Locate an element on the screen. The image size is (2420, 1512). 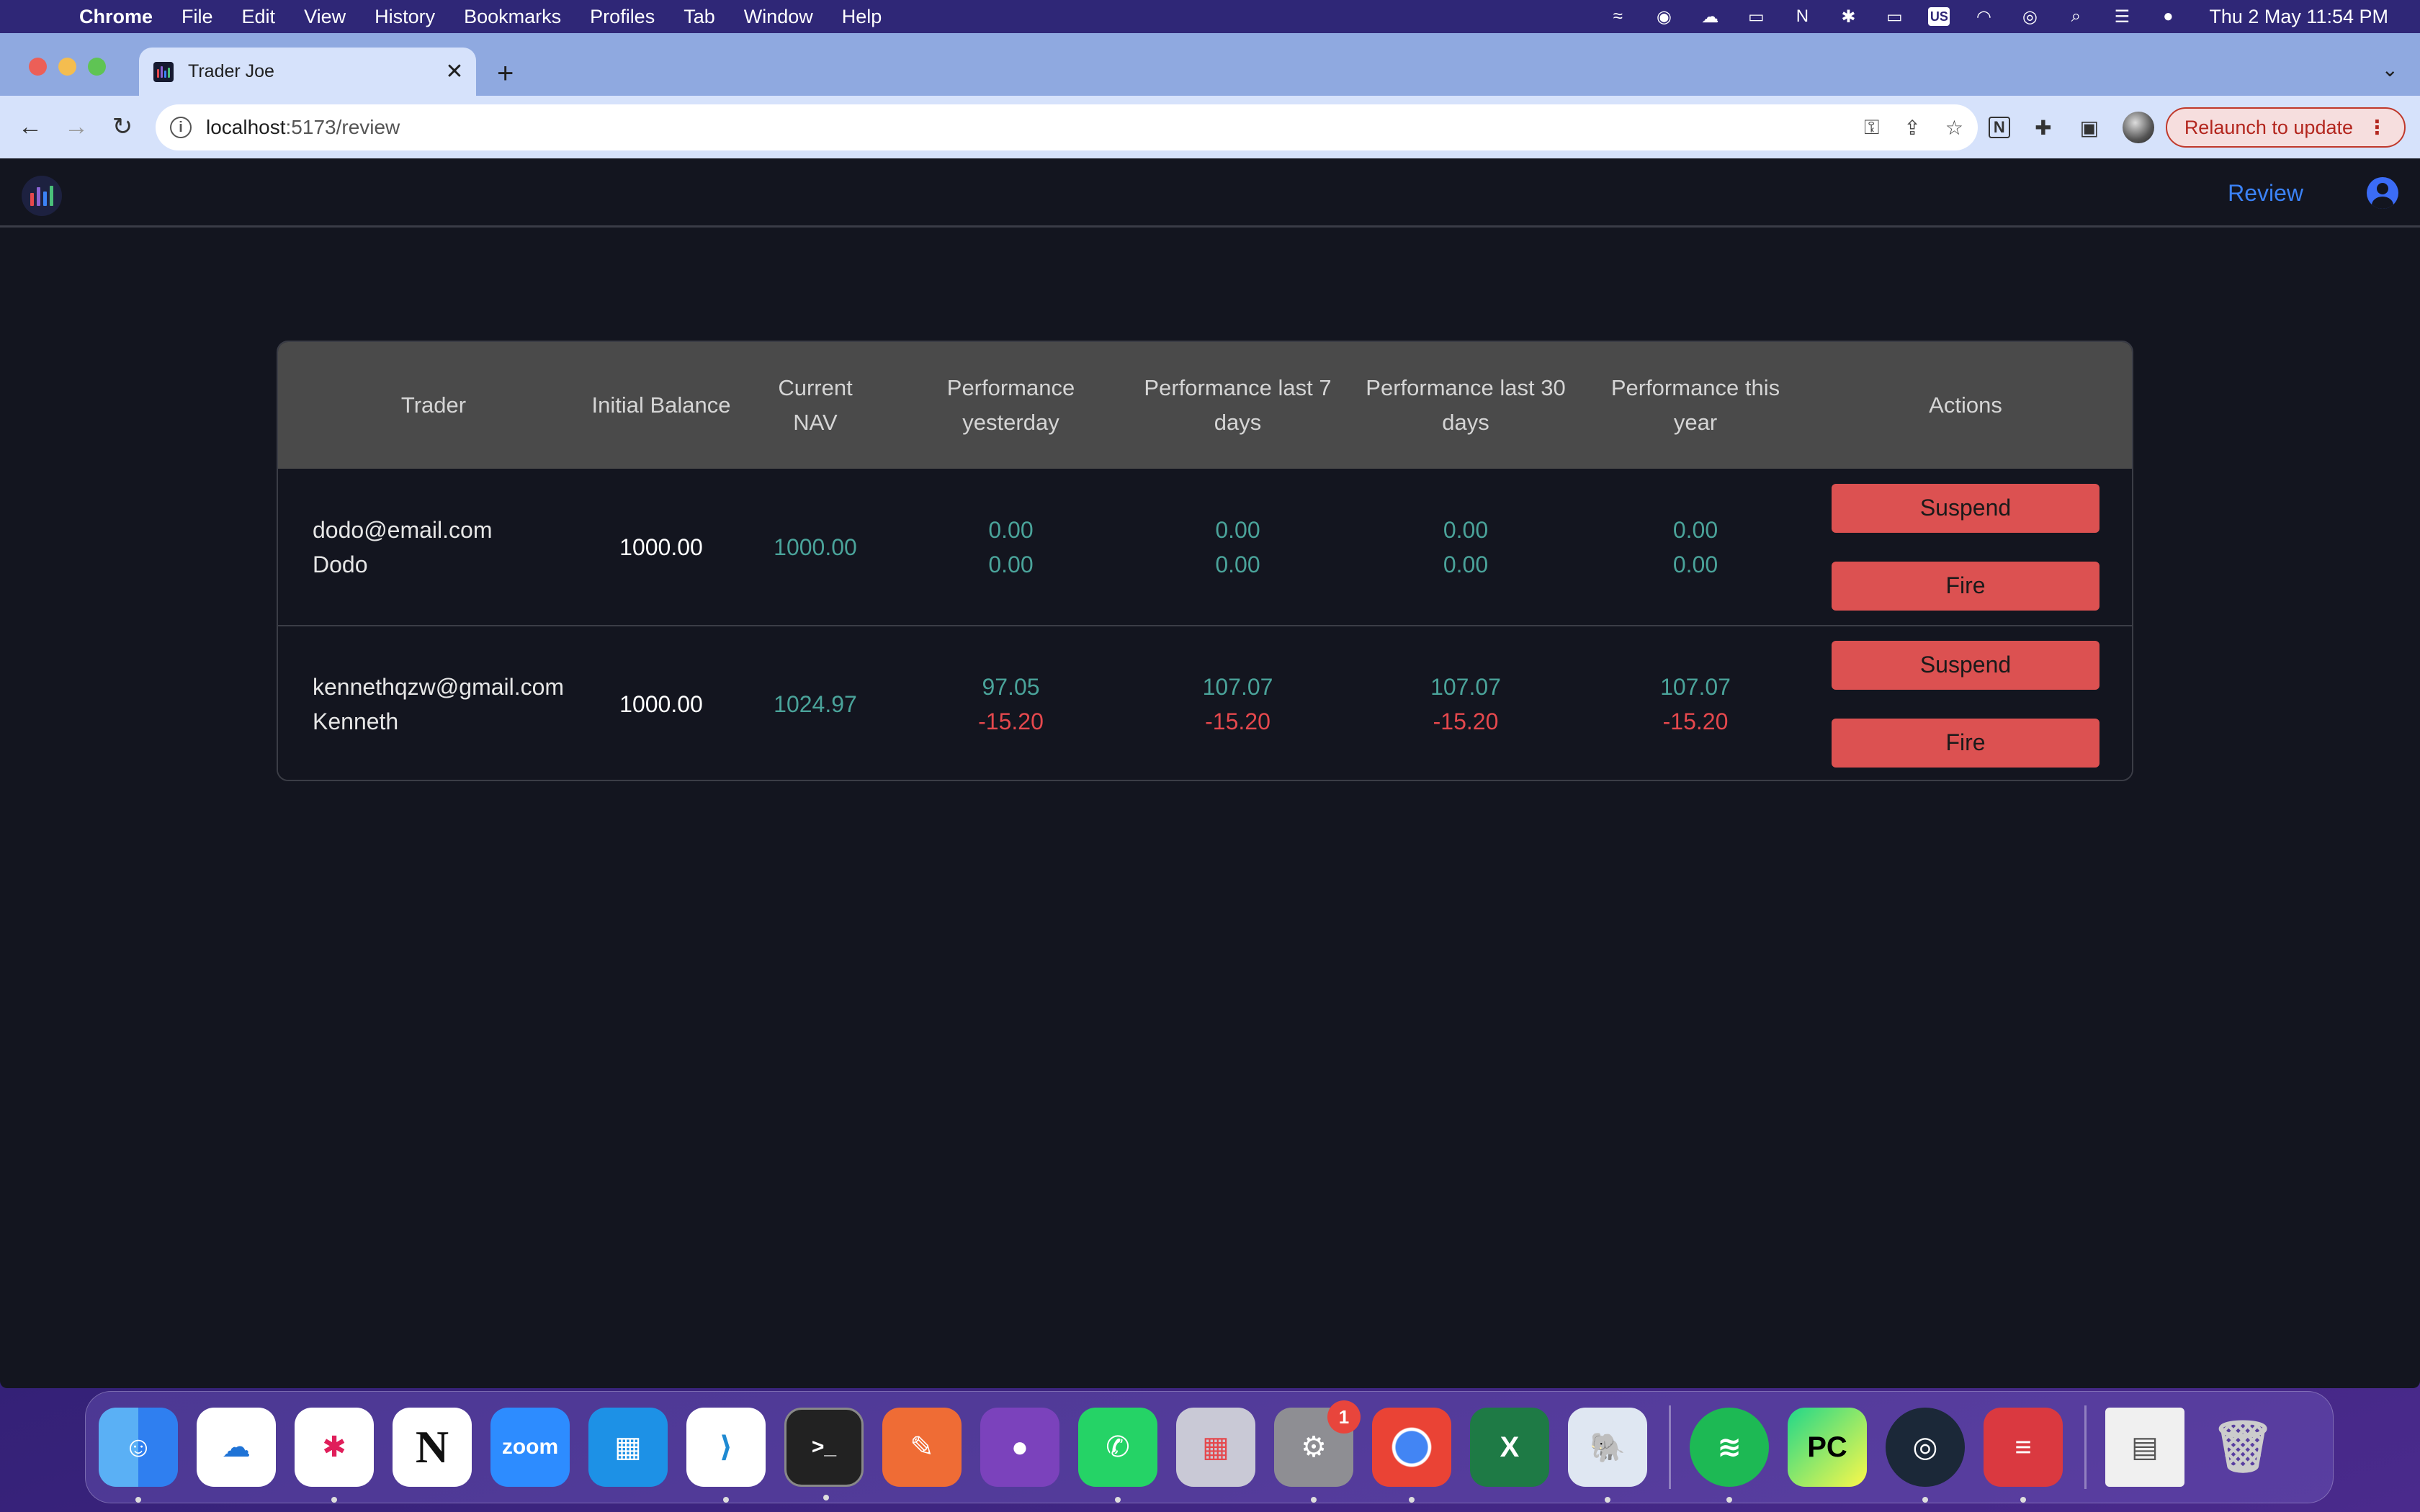
whatsapp-icon: ✆ is located at coordinates (1117, 1455).